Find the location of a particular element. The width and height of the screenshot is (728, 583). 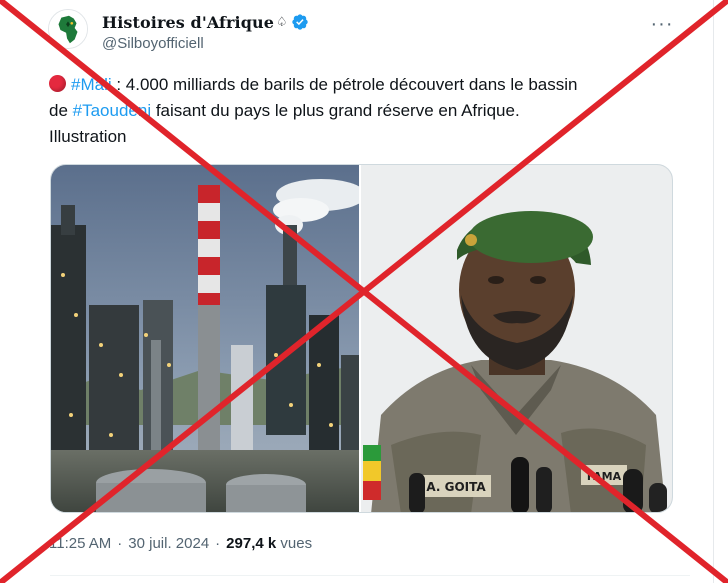

tweet-header: Histoires d'Afrique ♤ @Silboyofficiell is located at coordinates (205, 31).